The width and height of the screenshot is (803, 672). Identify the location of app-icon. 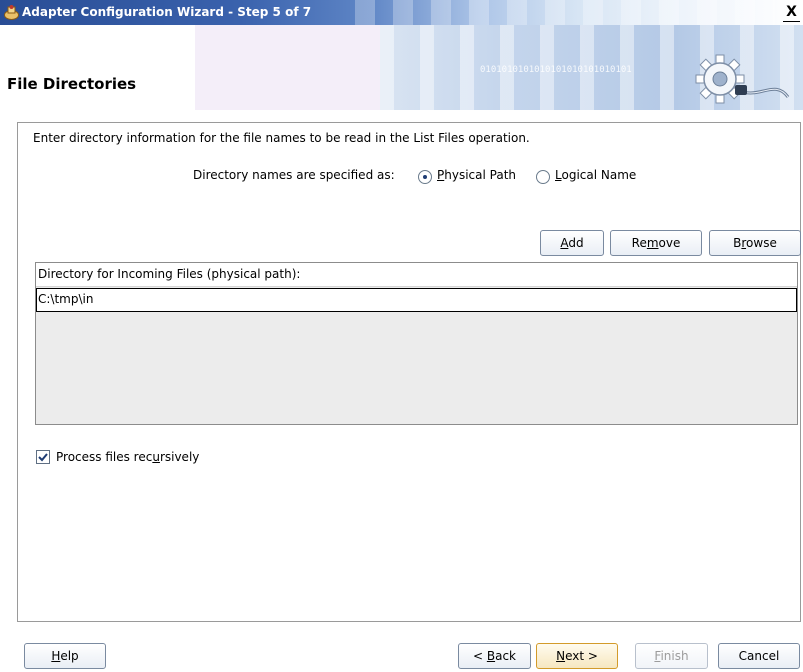
(11, 12).